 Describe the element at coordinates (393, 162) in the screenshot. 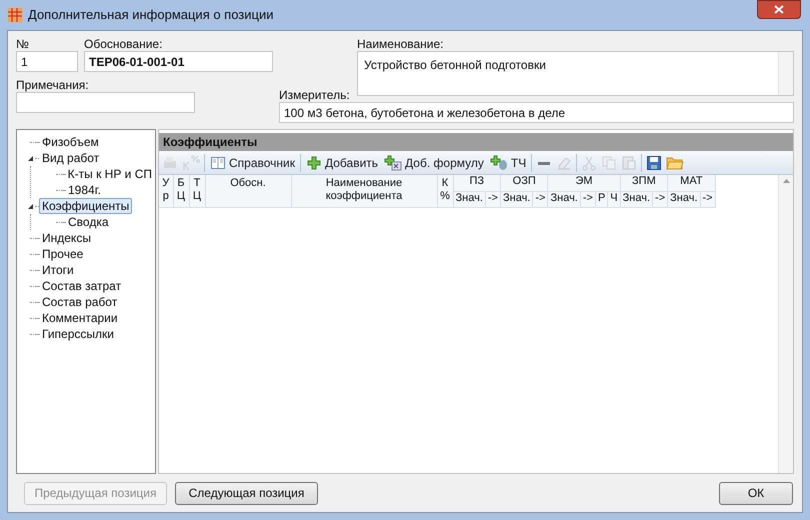

I see `plus-formula-icon` at that location.